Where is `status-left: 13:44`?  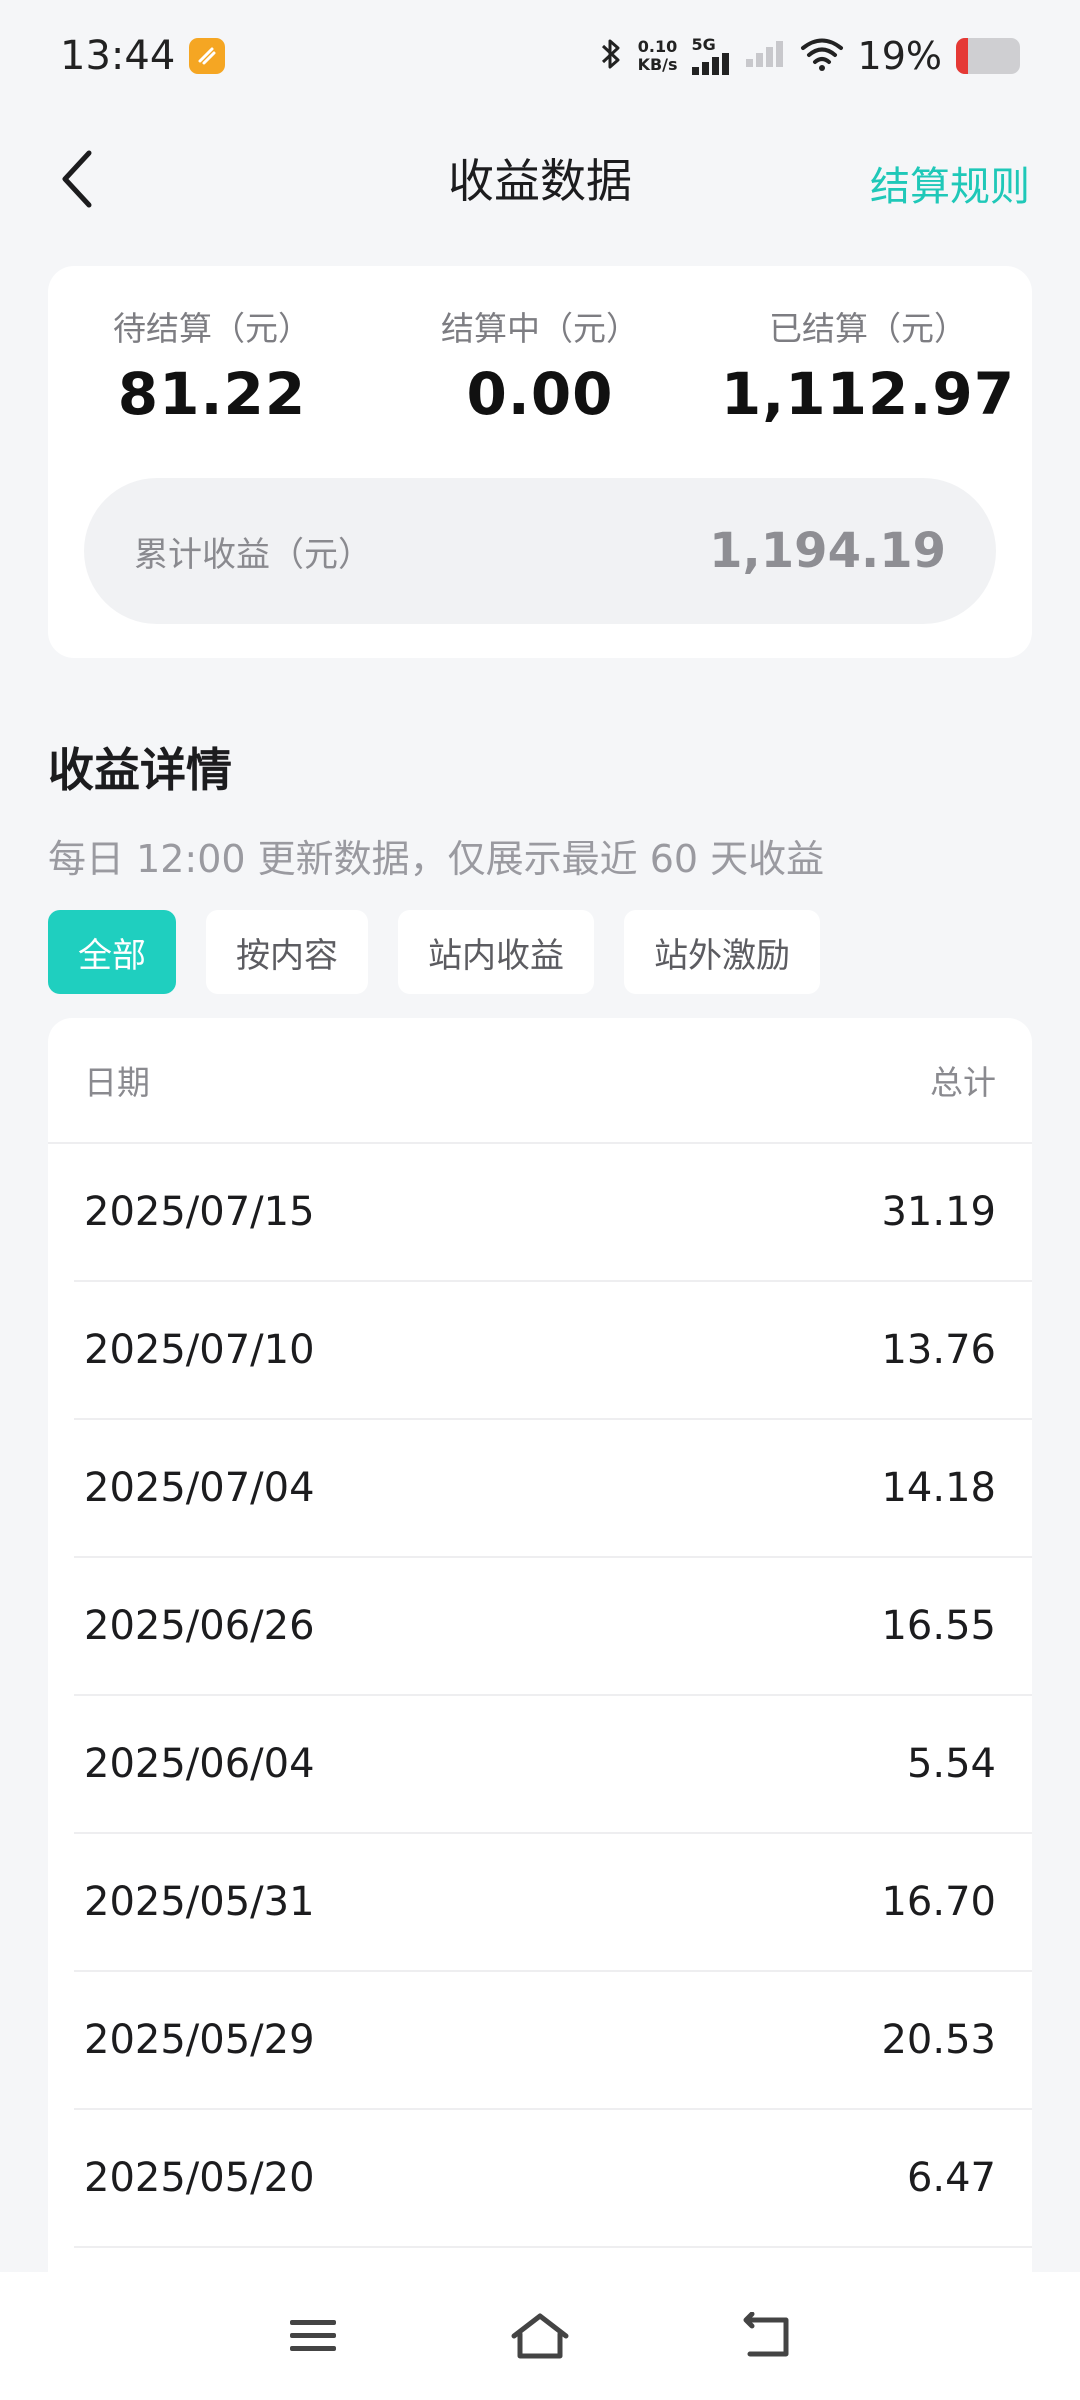 status-left: 13:44 is located at coordinates (143, 56).